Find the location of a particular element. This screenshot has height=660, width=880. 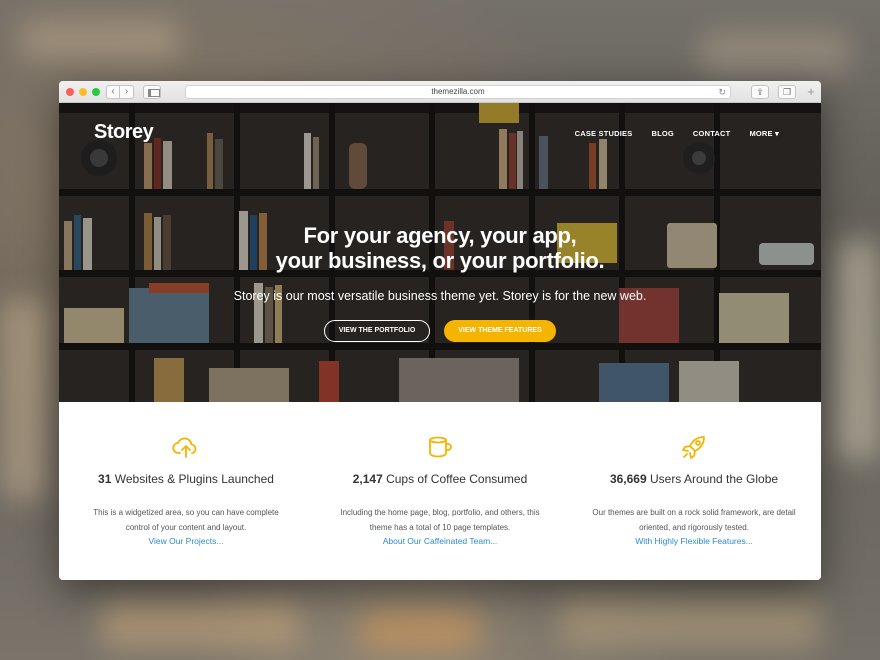

nav-item-case-studies: CASE STUDIES is located at coordinates (604, 133).